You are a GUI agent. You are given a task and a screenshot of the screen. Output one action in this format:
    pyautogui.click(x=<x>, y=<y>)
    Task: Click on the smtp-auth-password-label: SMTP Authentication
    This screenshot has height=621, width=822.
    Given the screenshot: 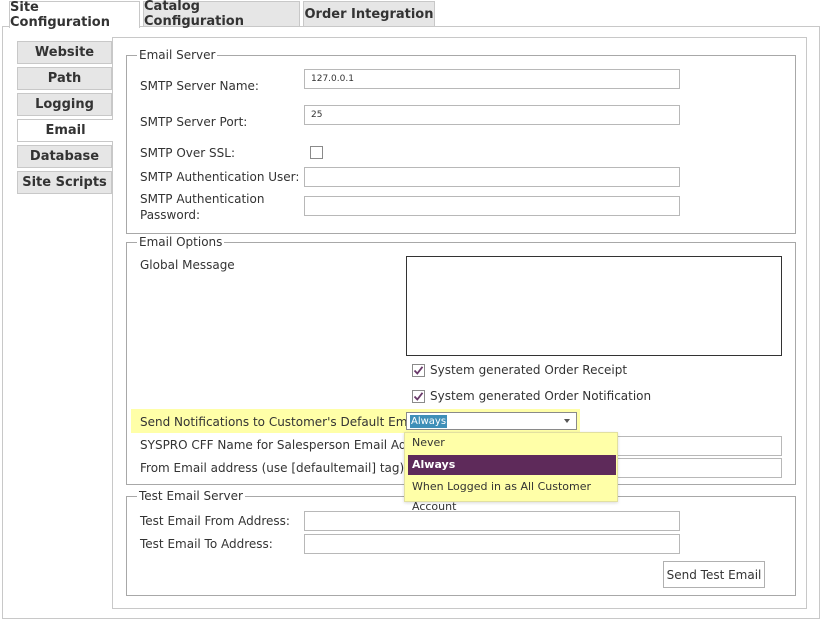 What is the action you would take?
    pyautogui.click(x=202, y=199)
    